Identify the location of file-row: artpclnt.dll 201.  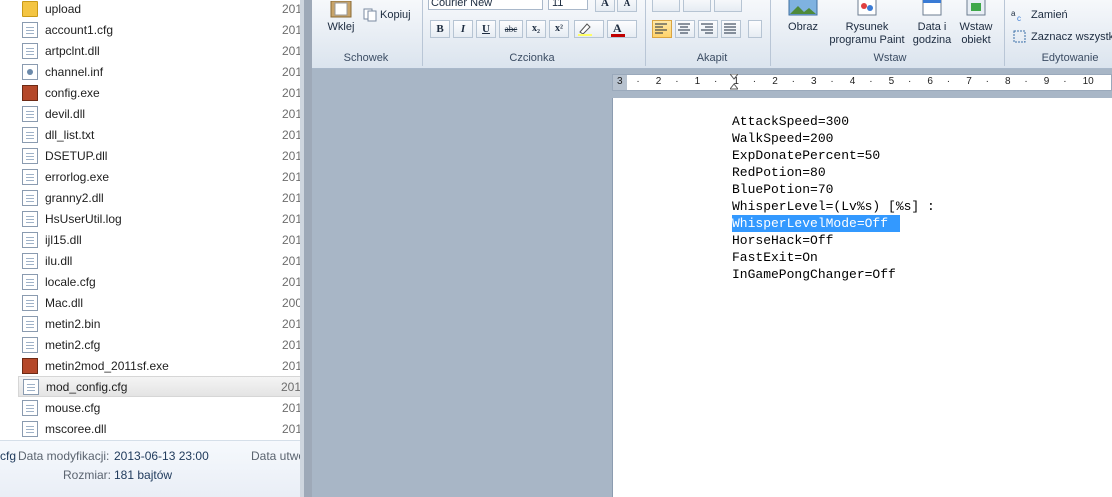
(161, 50).